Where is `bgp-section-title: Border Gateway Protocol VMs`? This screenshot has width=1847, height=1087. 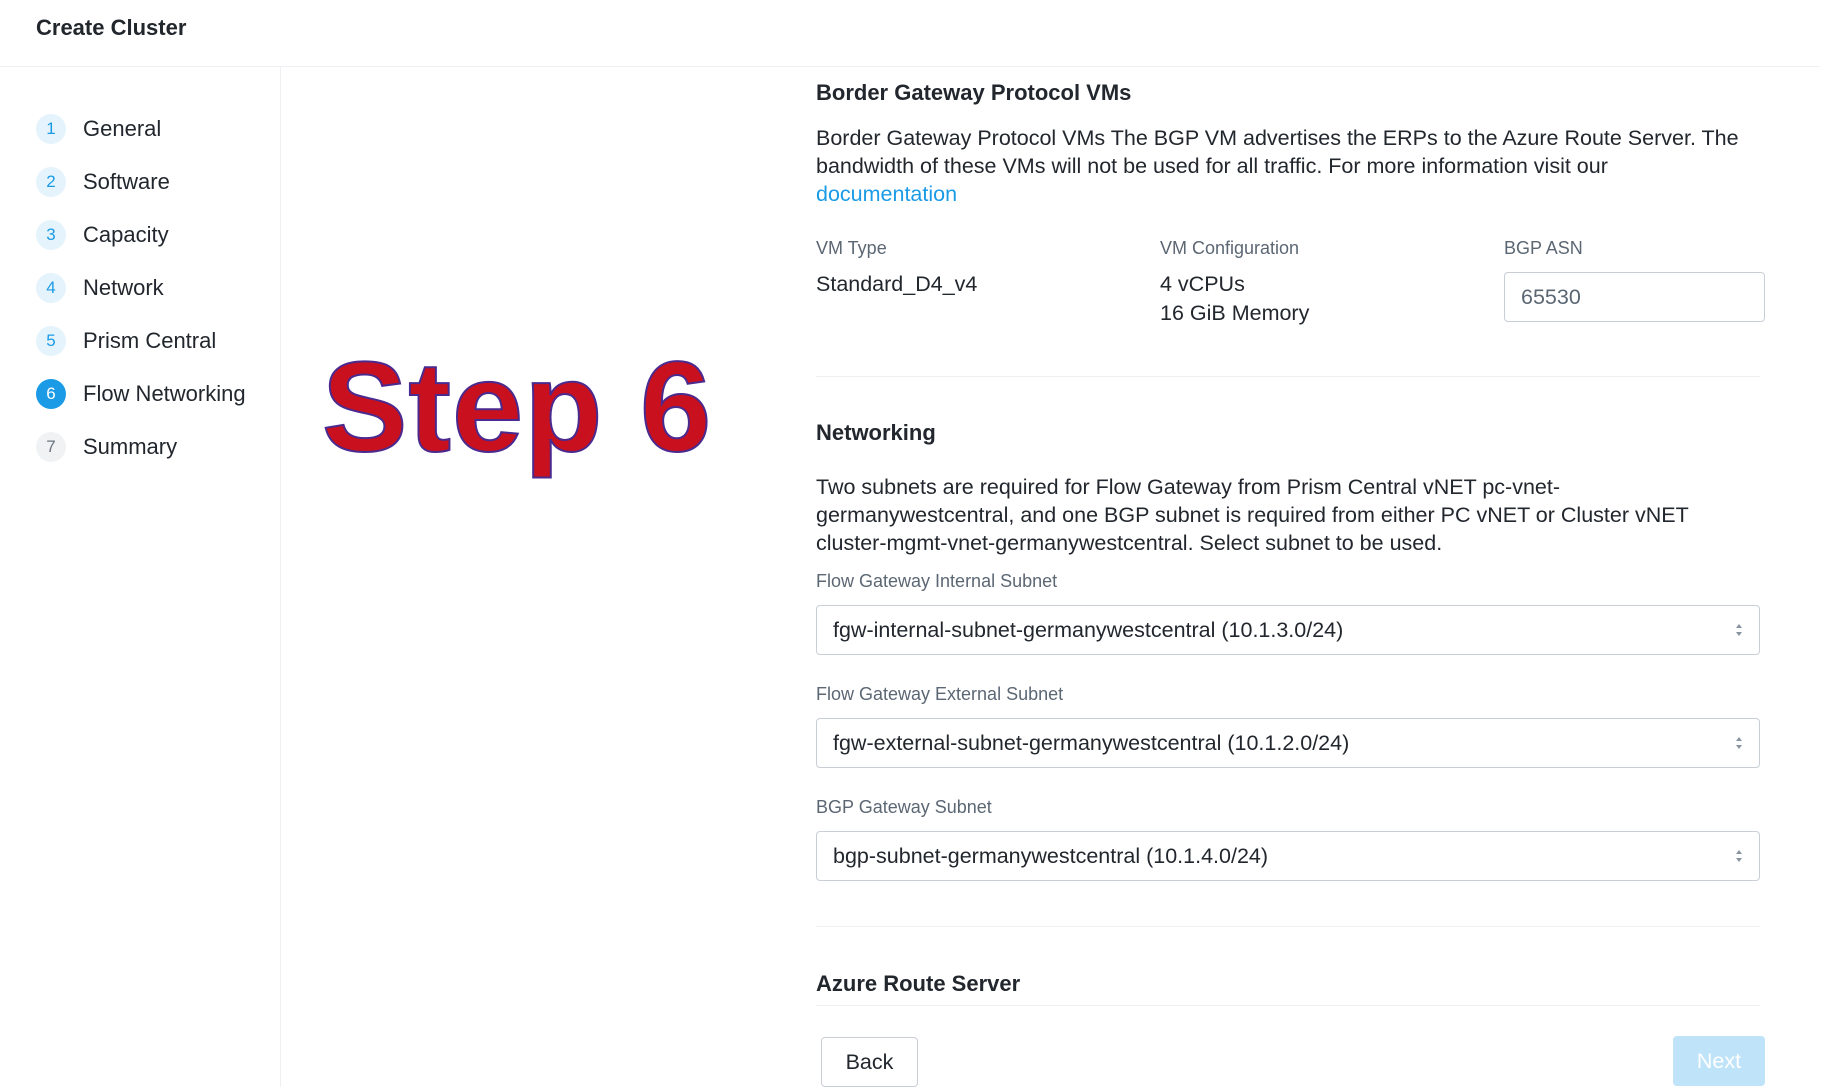
bgp-section-title: Border Gateway Protocol VMs is located at coordinates (974, 92).